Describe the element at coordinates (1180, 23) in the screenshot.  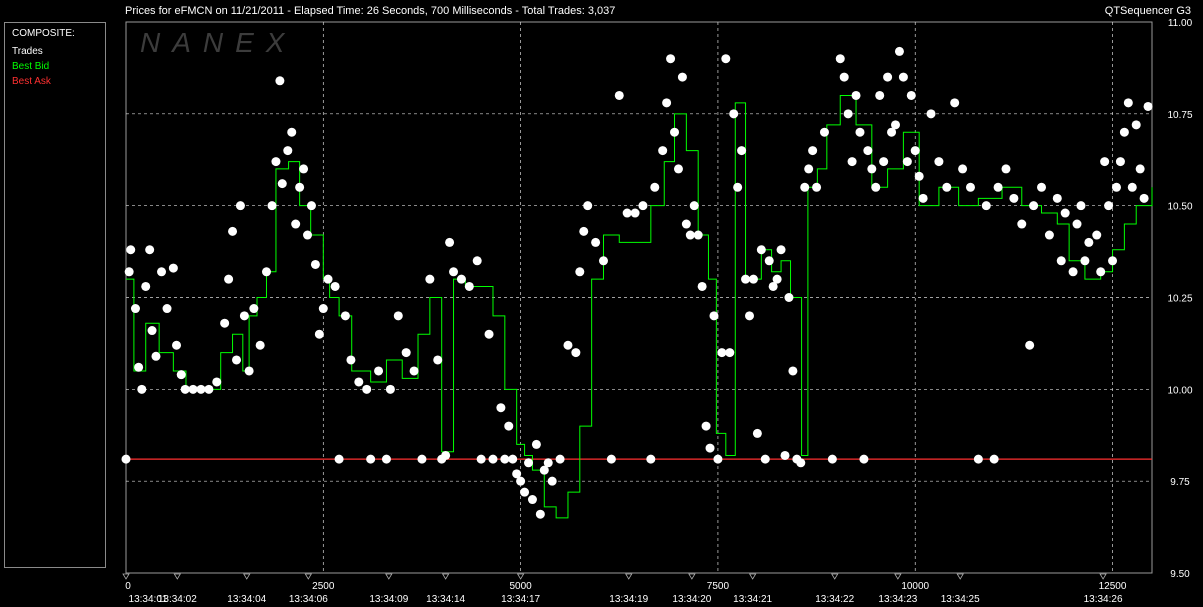
I see `y-tick-label: 11.00` at that location.